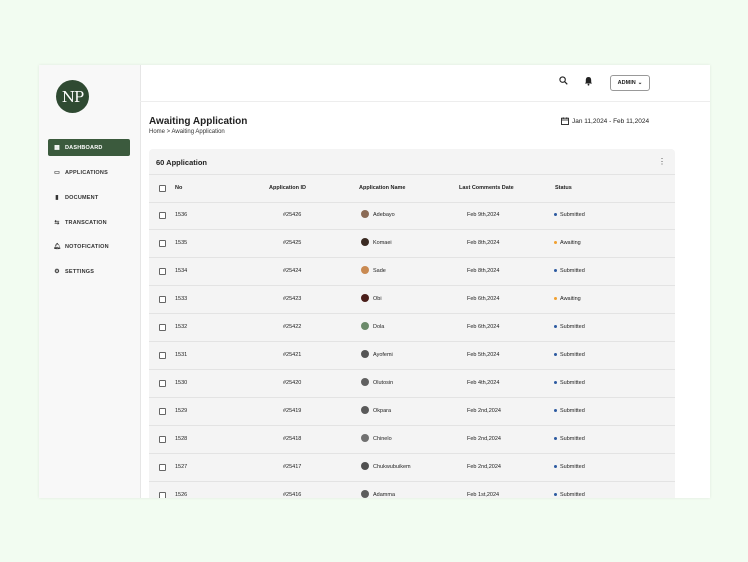  What do you see at coordinates (483, 215) in the screenshot?
I see `cell-date: Feb 9th,2024` at bounding box center [483, 215].